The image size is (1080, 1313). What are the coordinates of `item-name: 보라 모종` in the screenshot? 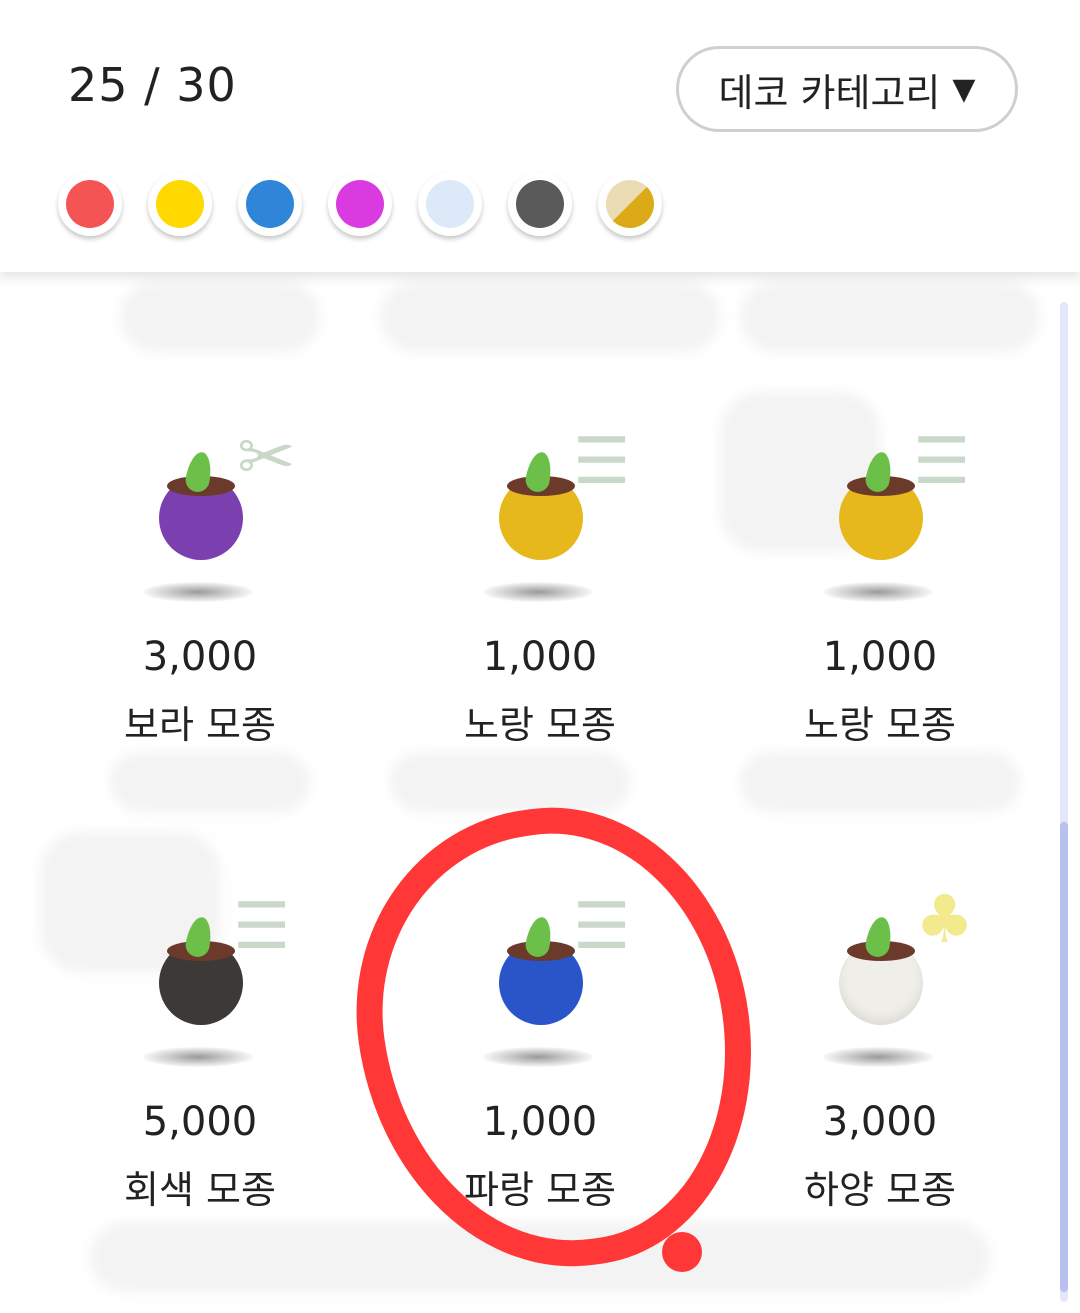 It's located at (200, 725).